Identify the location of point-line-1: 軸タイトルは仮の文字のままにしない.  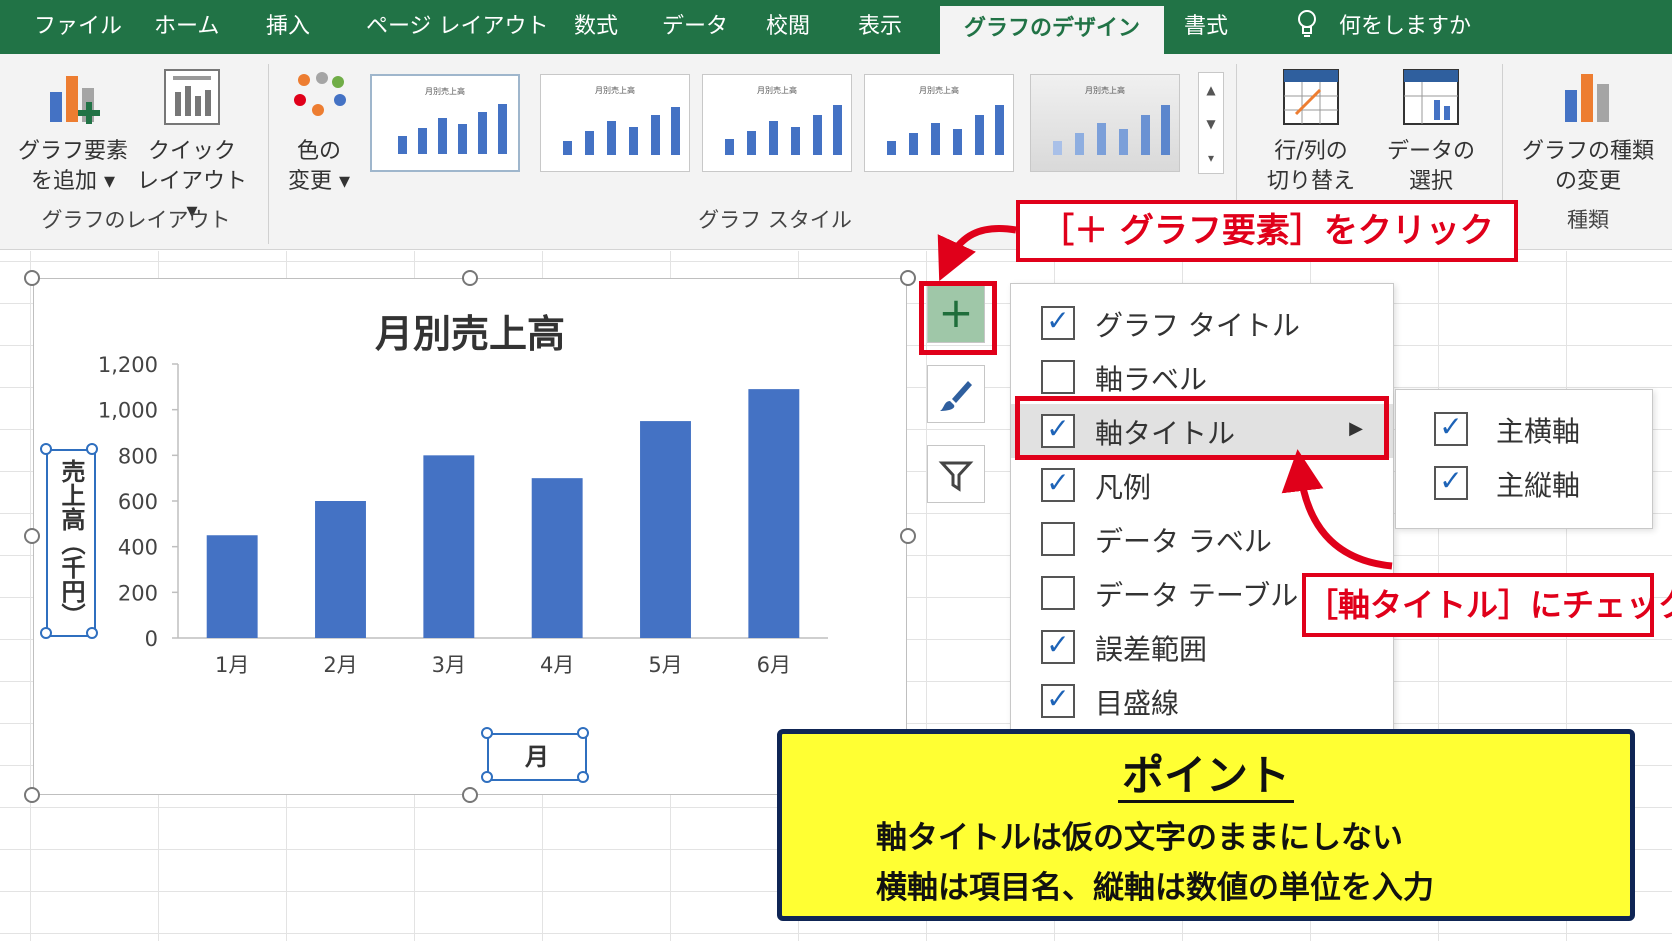
(1139, 838).